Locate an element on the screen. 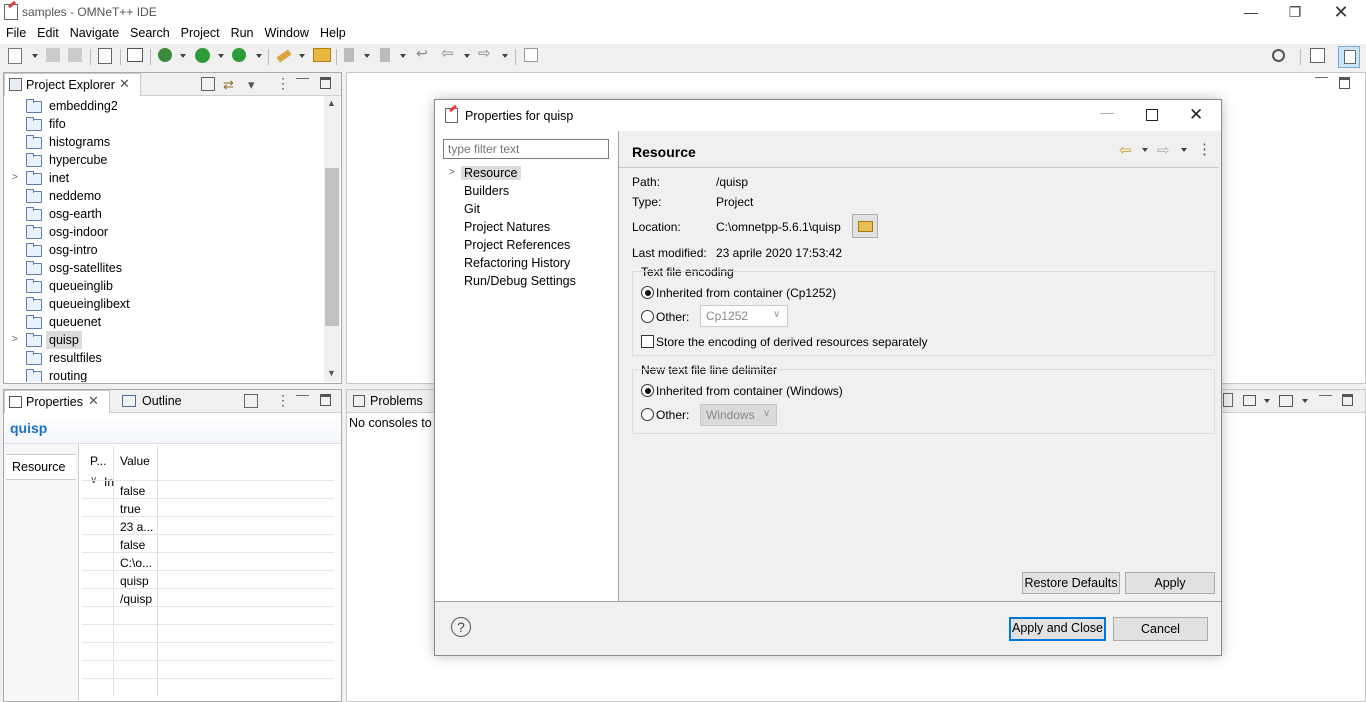 The height and width of the screenshot is (702, 1366). filter-input is located at coordinates (526, 149).